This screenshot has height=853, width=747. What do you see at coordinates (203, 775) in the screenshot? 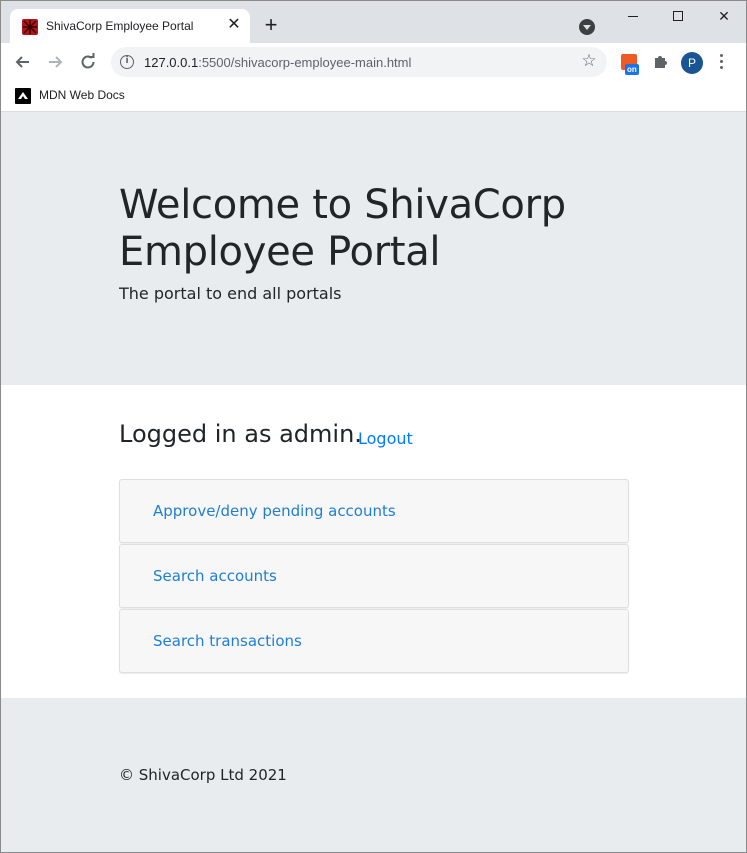
I see `footer-copyright: © ShivaCorp Ltd 2021` at bounding box center [203, 775].